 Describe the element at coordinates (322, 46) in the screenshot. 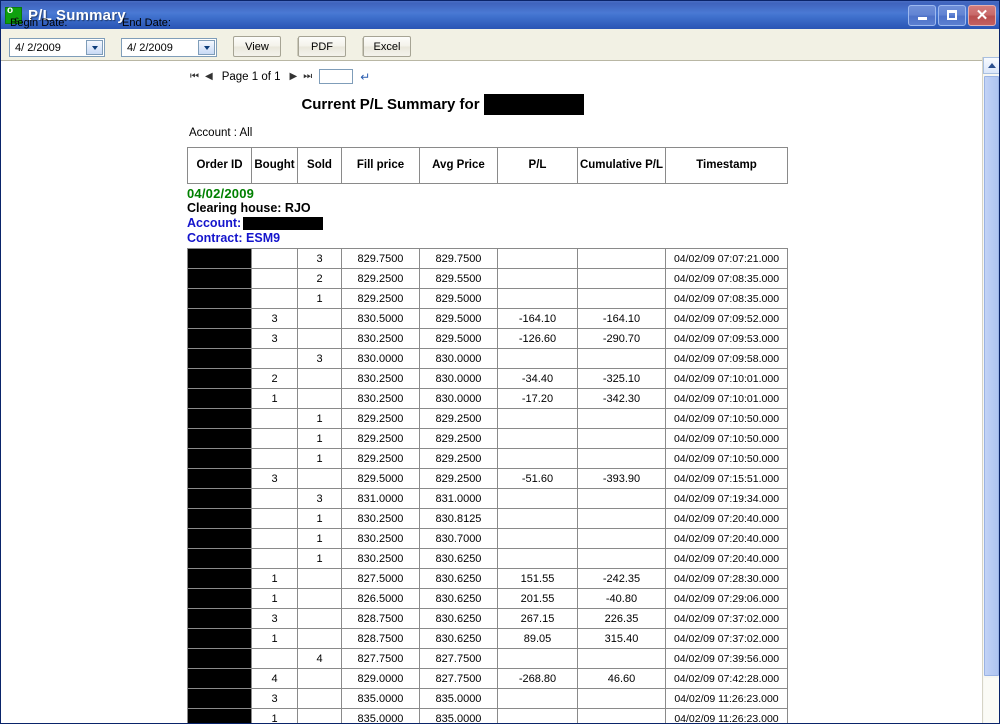

I see `pdf-button: PDF` at that location.